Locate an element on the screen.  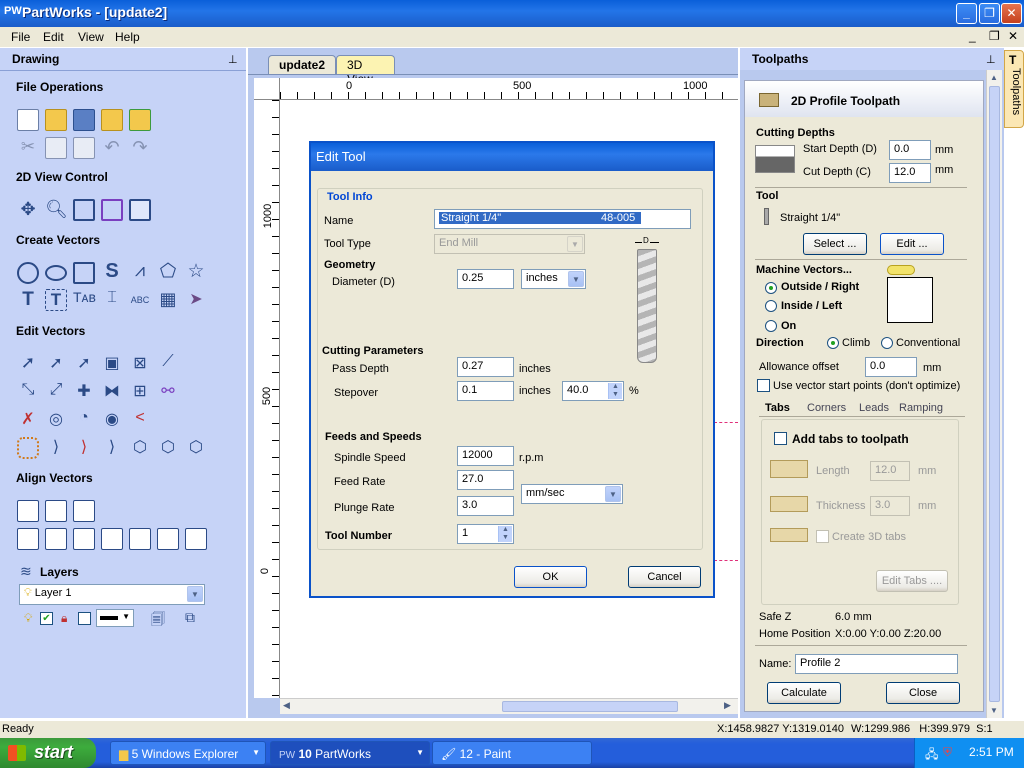
toolpaths-side-tab: T Toolpaths is located at coordinates (1014, 89).